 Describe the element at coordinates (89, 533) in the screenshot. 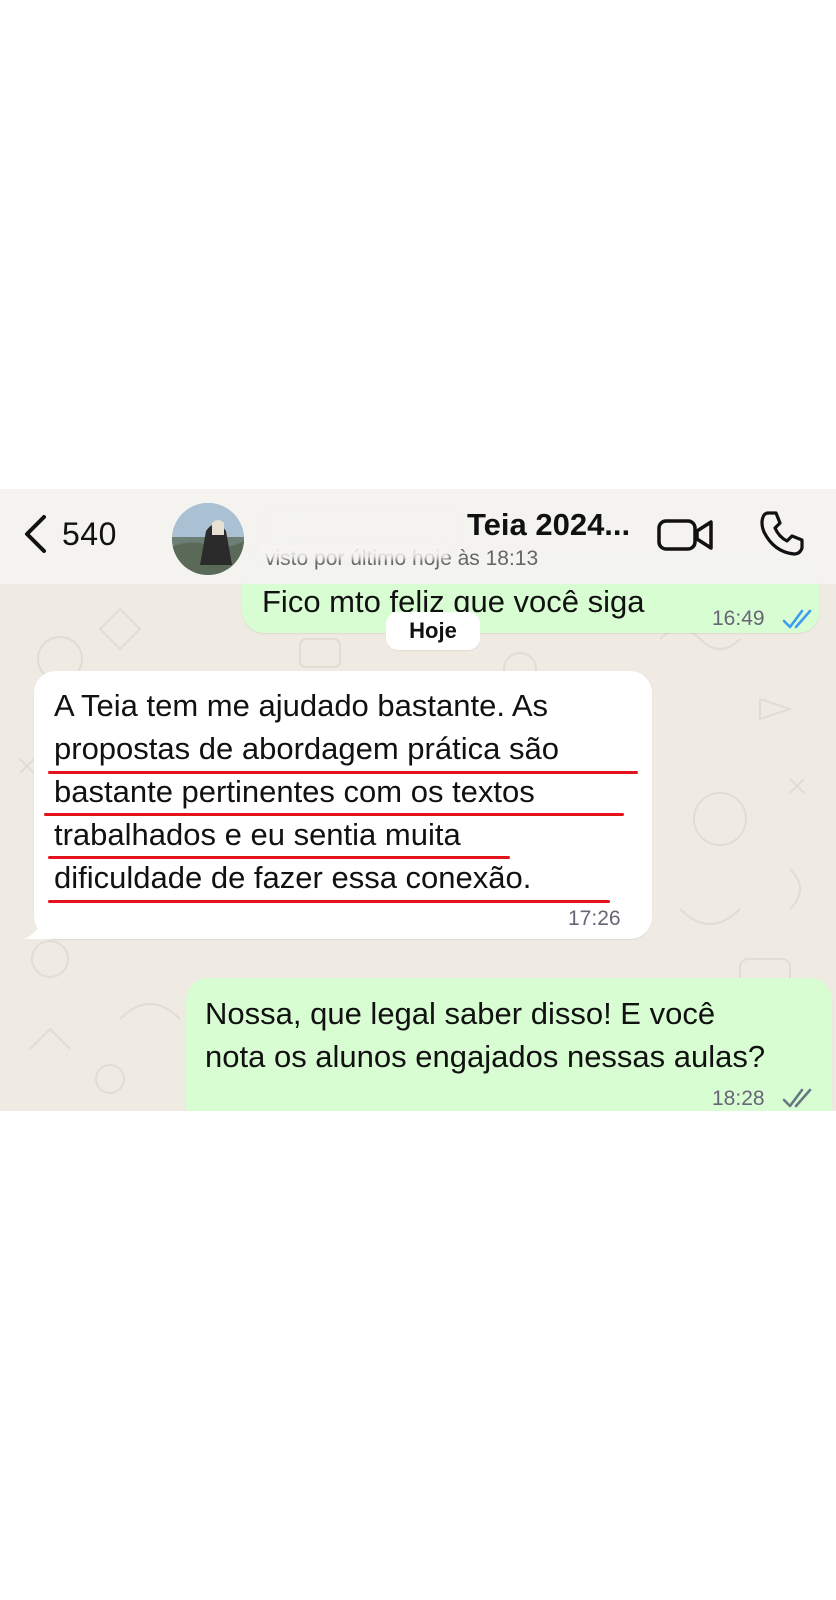

I see `unread-count: 540` at that location.